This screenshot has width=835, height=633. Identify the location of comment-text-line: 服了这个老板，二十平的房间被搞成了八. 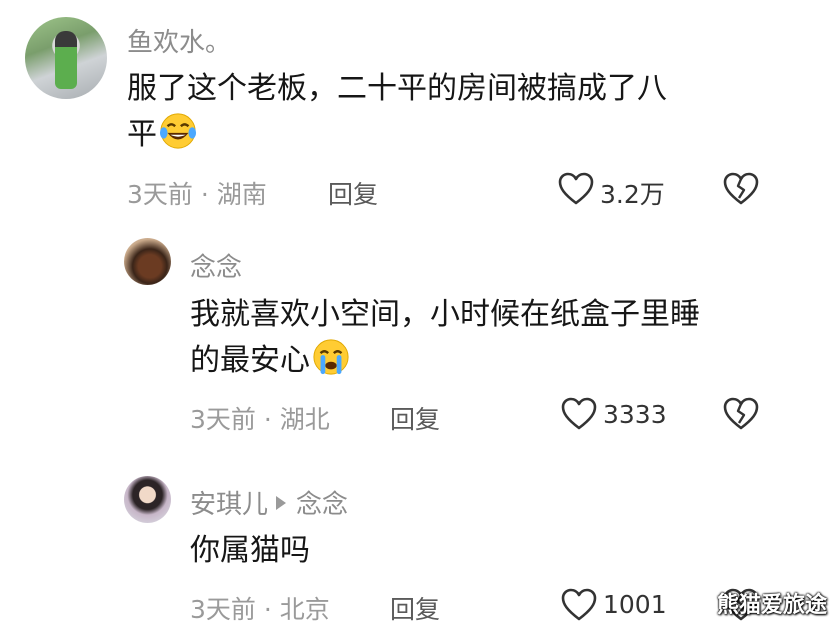
(397, 88).